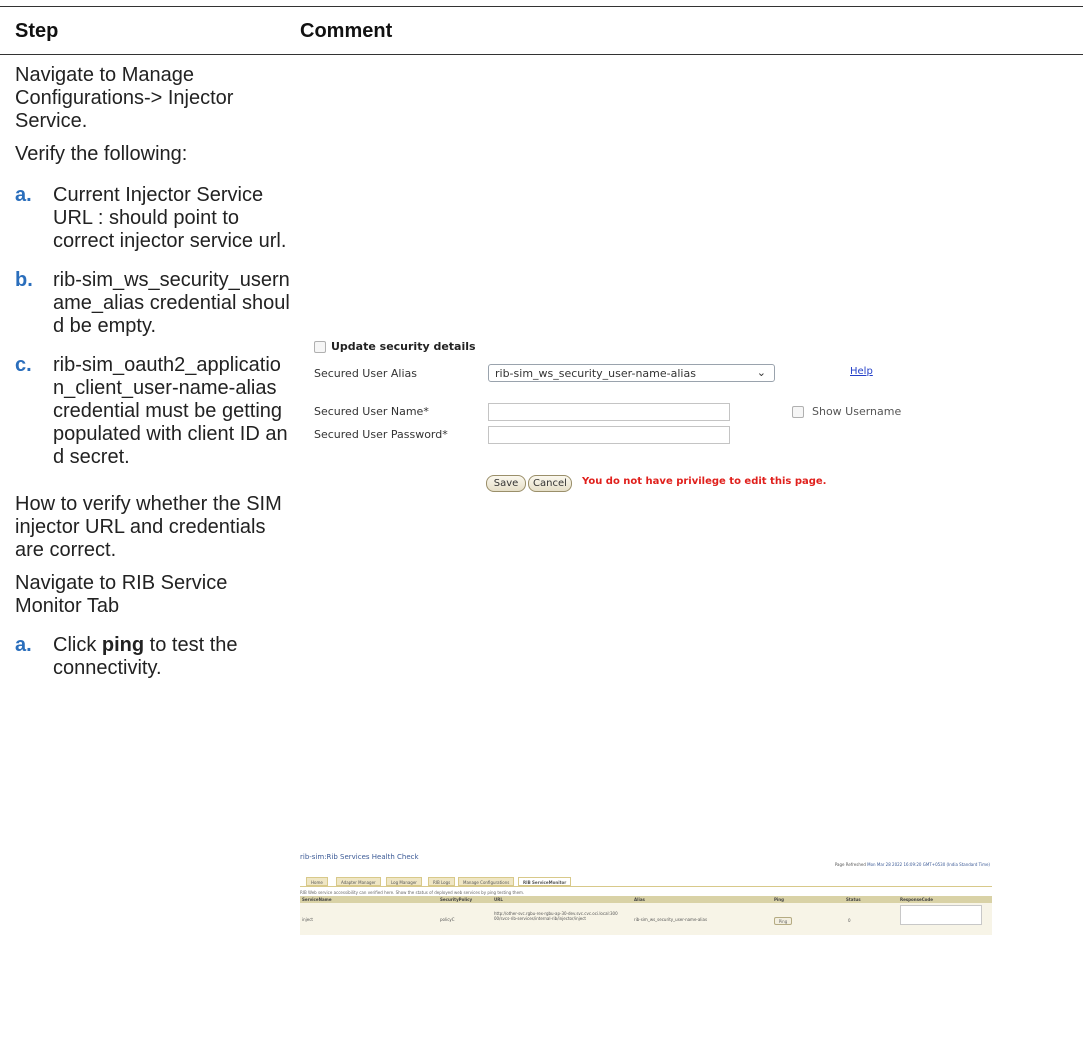 This screenshot has width=1083, height=1042. What do you see at coordinates (447, 919) in the screenshot?
I see `policy-cell: policyC` at bounding box center [447, 919].